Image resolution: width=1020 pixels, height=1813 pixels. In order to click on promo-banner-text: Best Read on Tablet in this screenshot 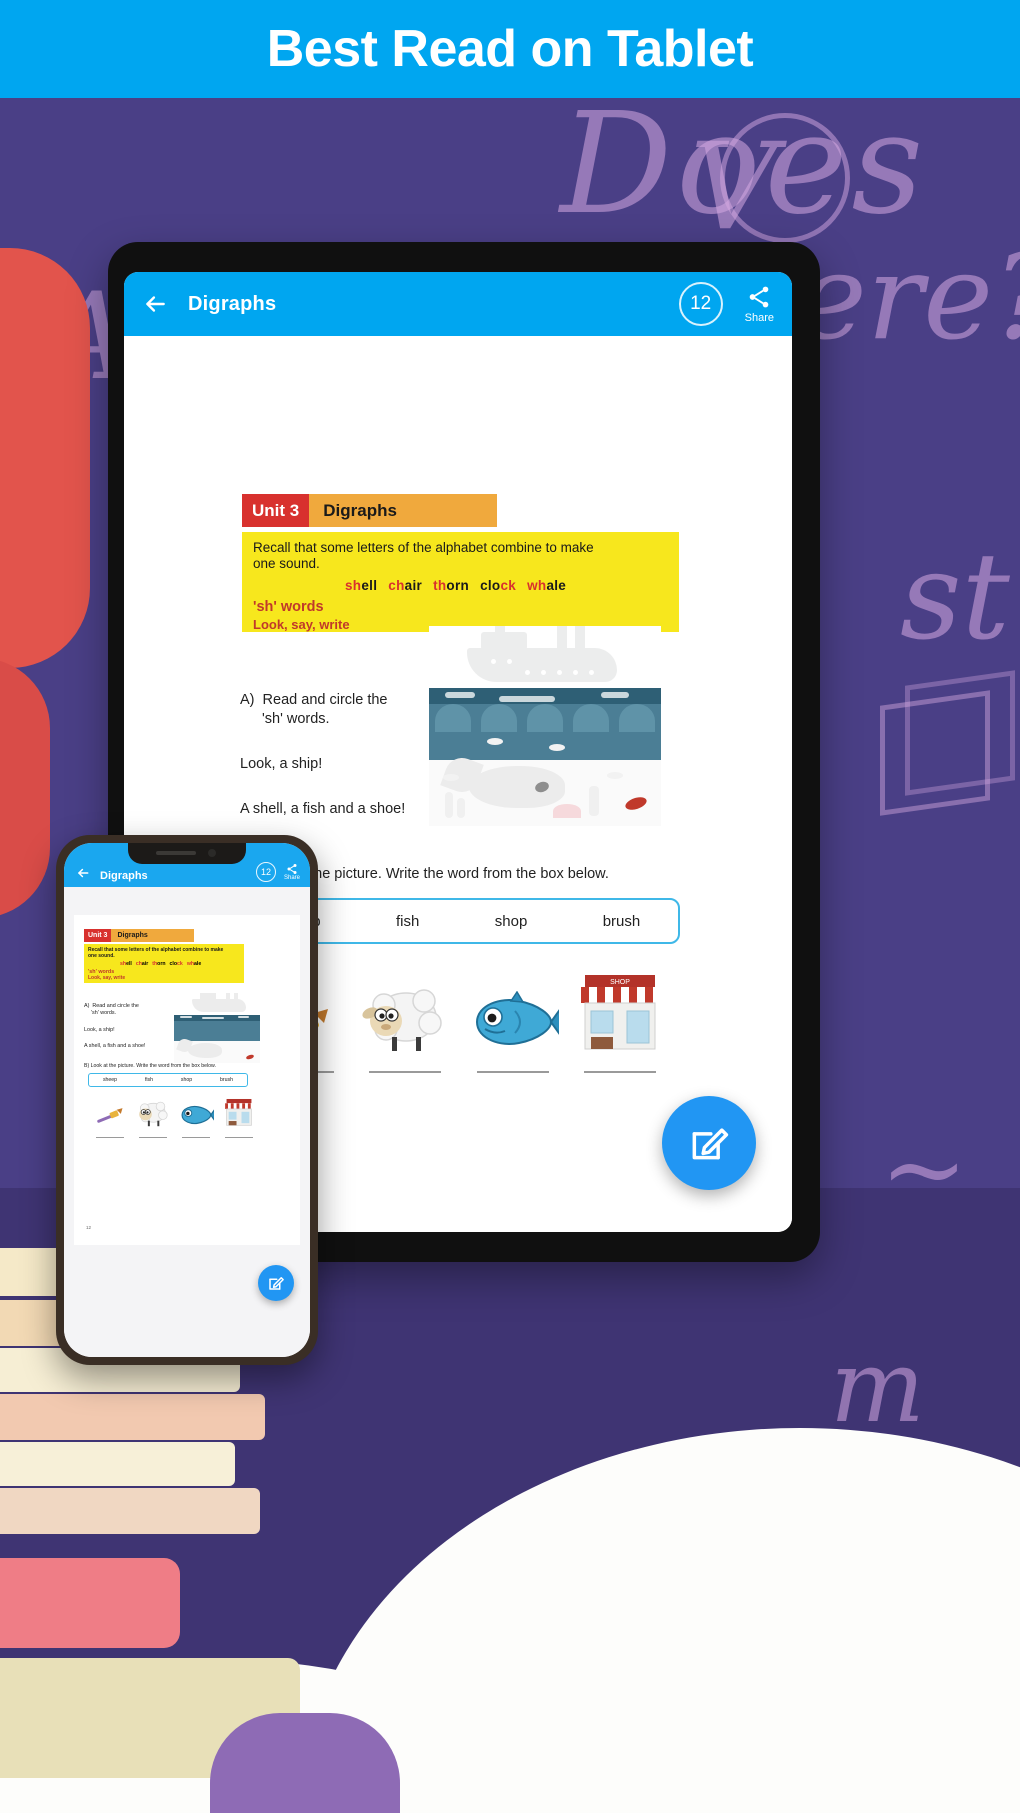, I will do `click(510, 49)`.